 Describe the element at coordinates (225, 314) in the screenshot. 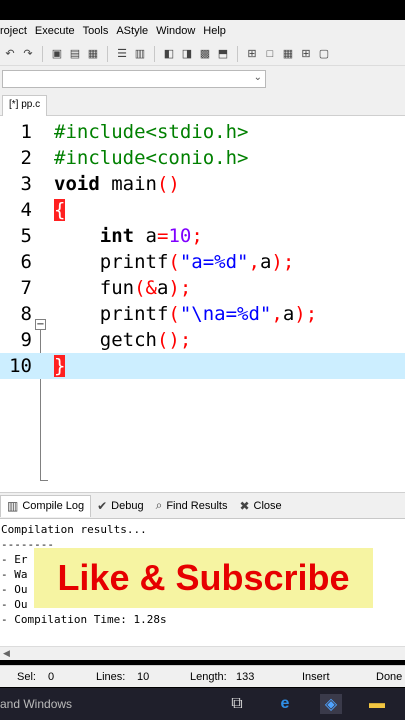

I see `code-token: "\na=%d"` at that location.